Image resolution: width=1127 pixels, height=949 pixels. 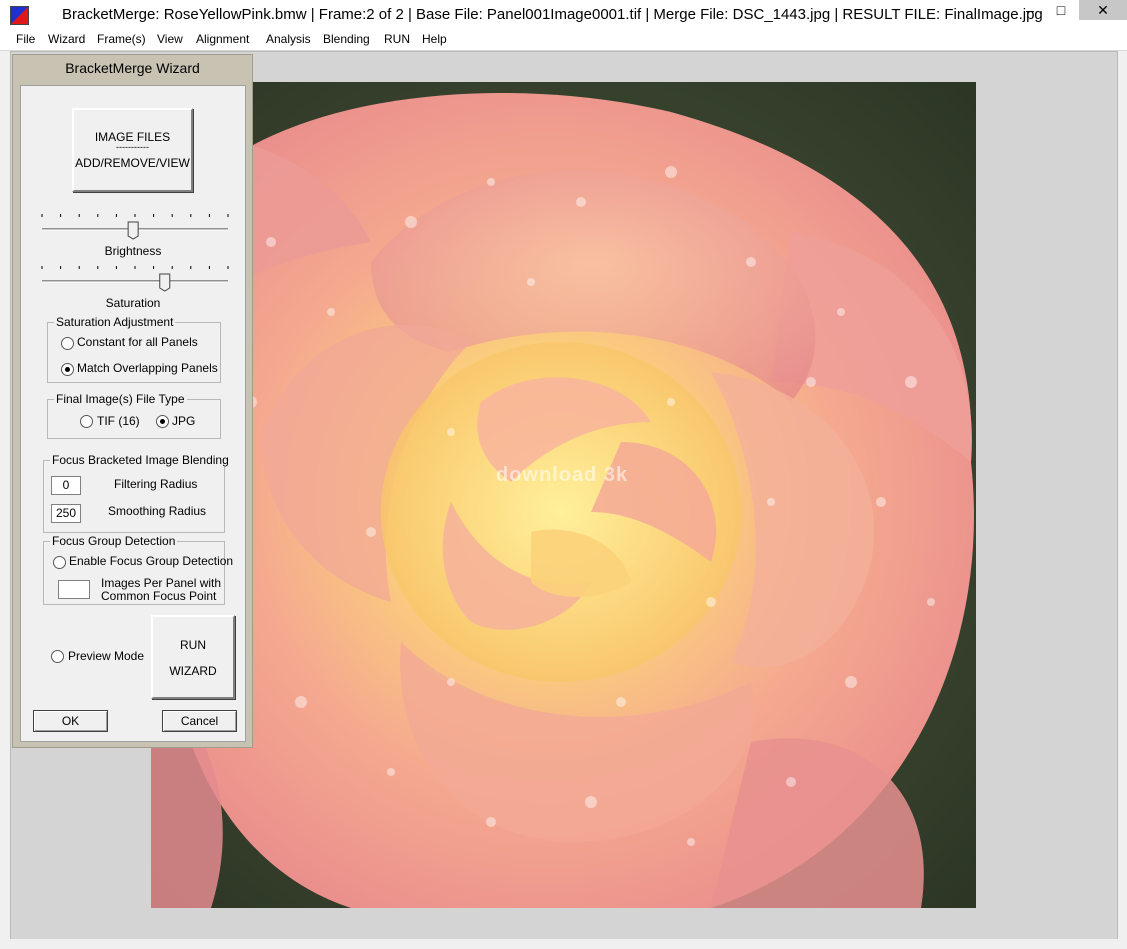 I want to click on images-per-panel-input, so click(x=74, y=589).